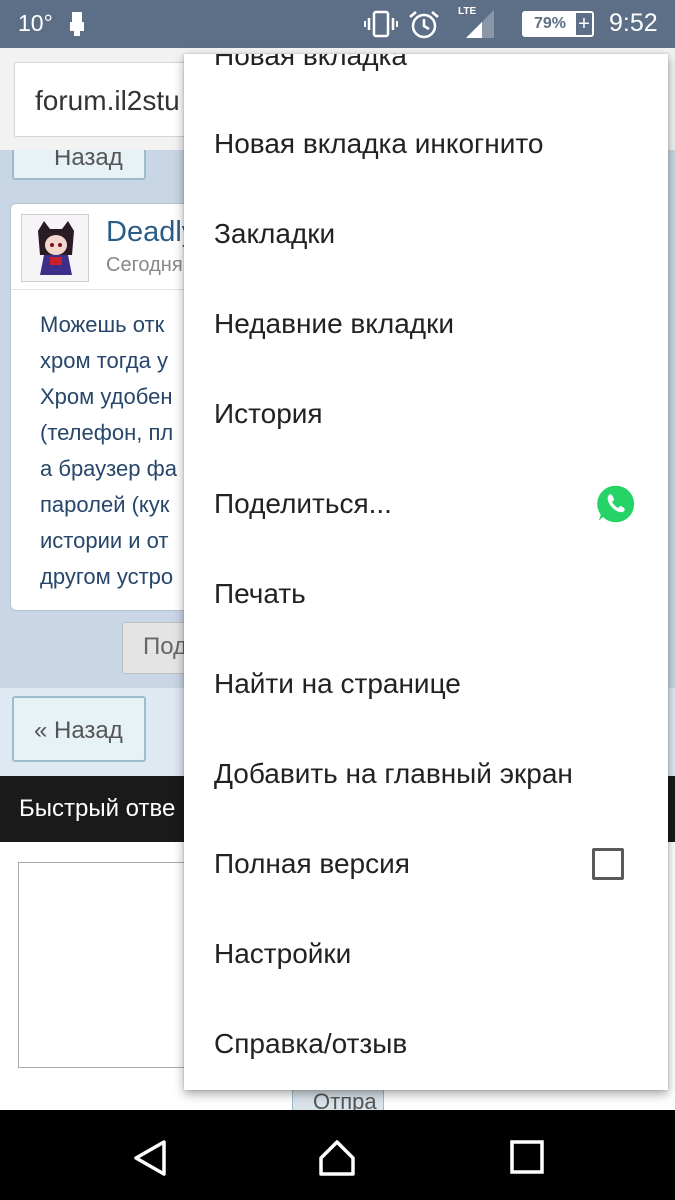 Image resolution: width=675 pixels, height=1200 pixels. I want to click on whatsapp-icon, so click(616, 504).